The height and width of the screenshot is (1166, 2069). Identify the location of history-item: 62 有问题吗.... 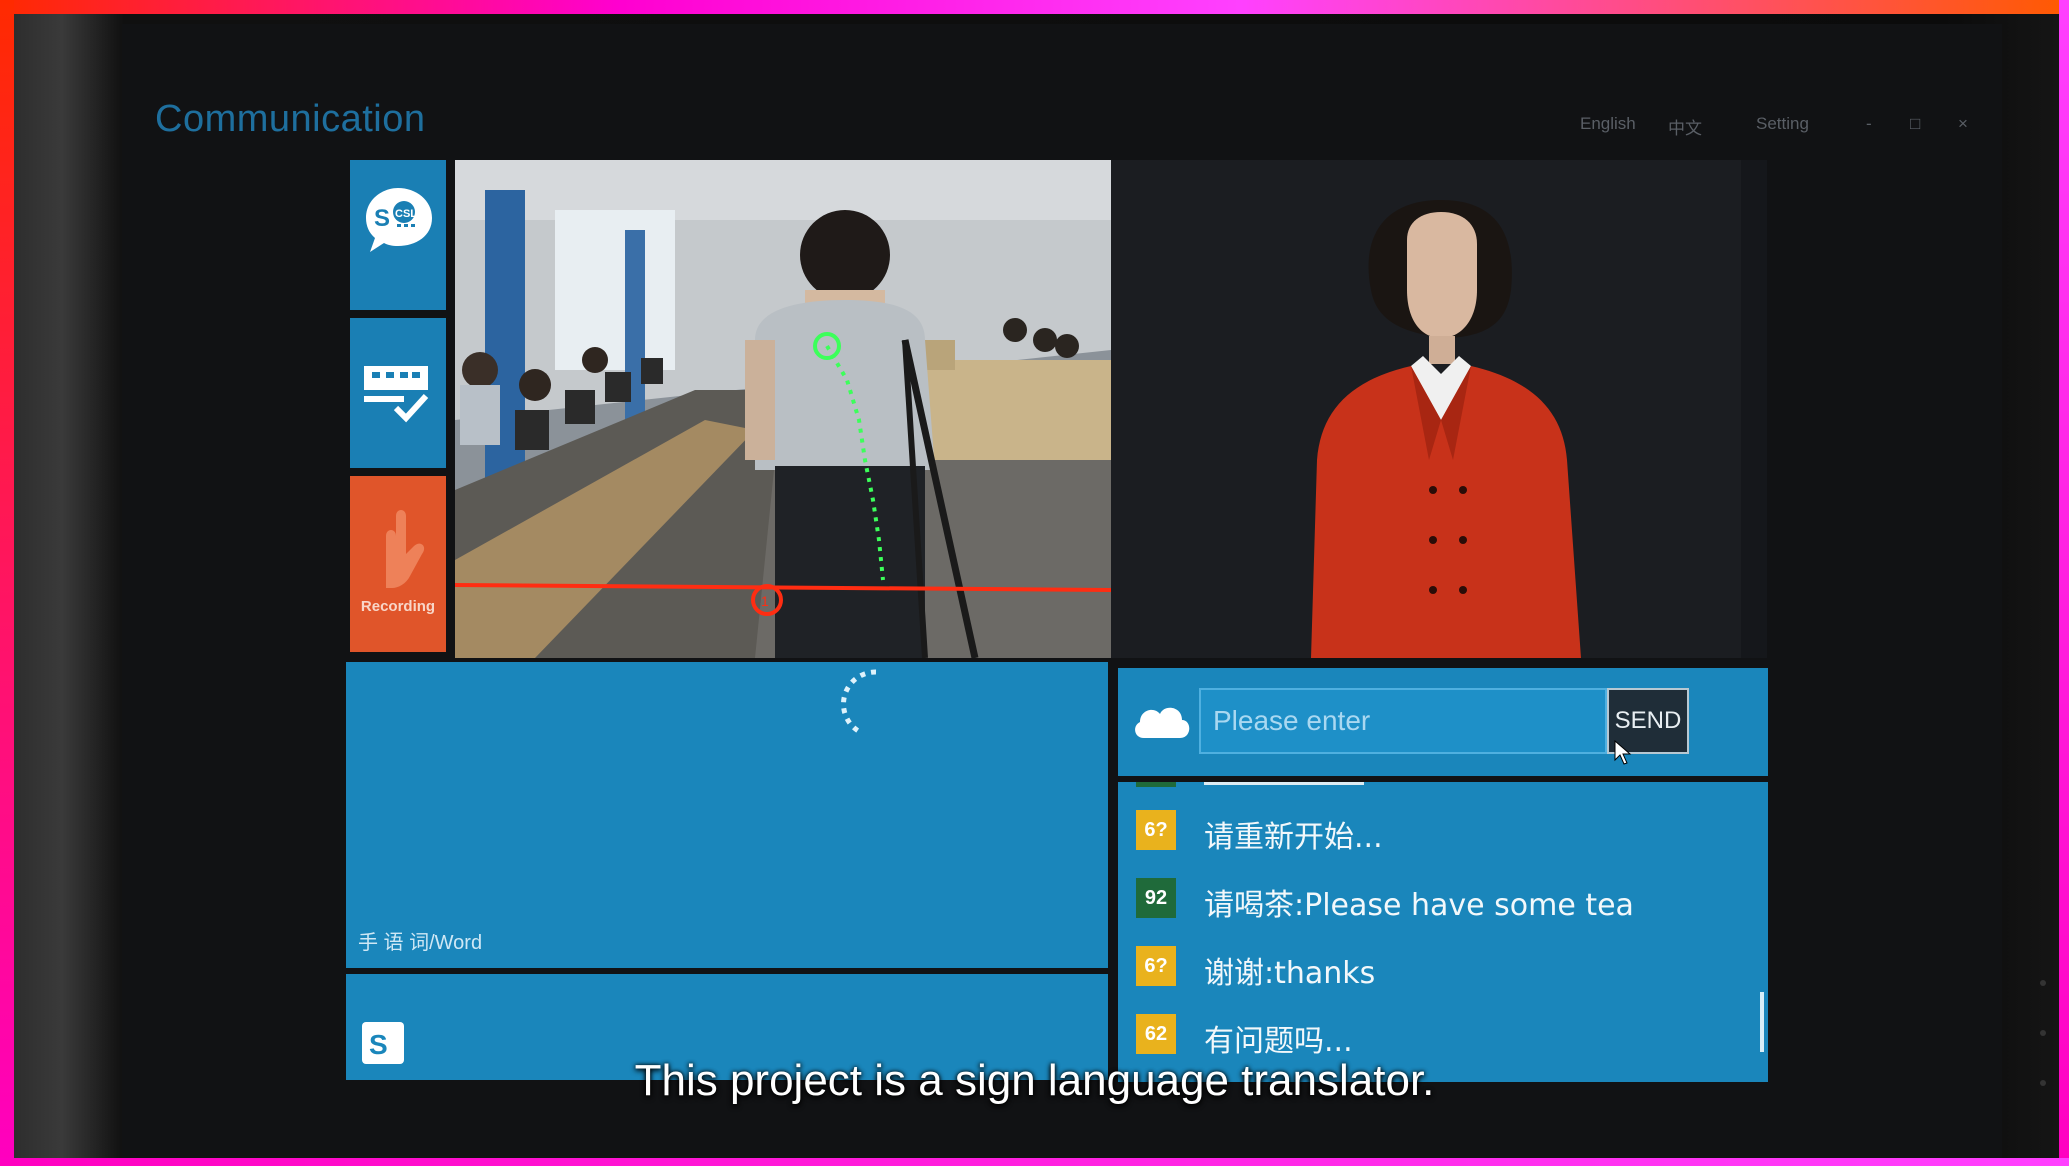
(1436, 1034).